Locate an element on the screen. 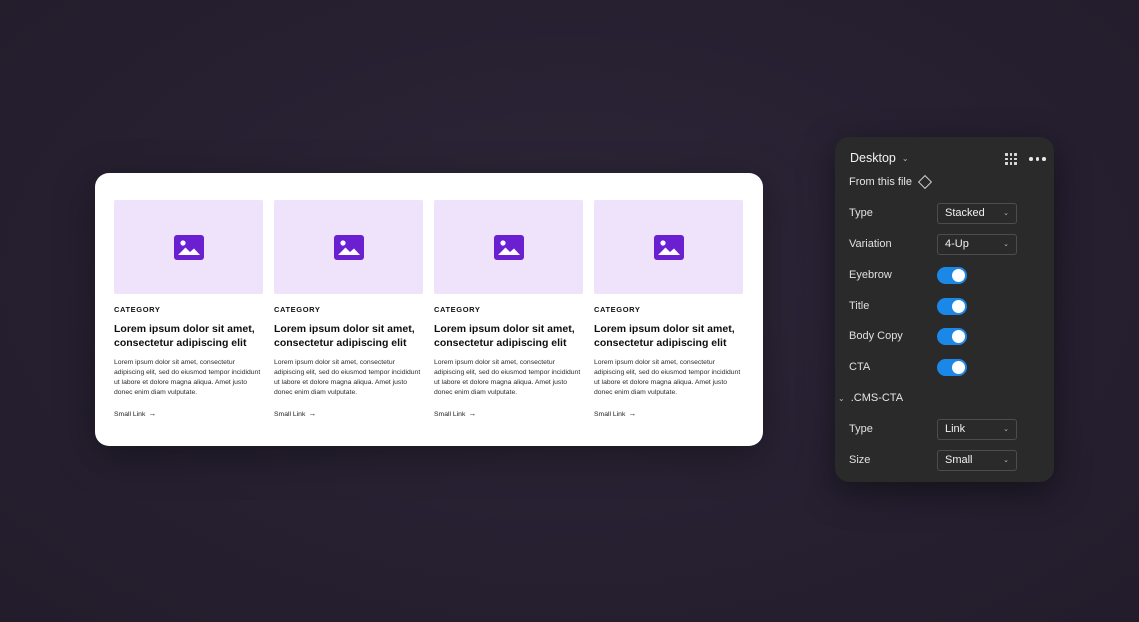 The height and width of the screenshot is (622, 1139). section-cms-cta: ⌄ .CMS-CTA is located at coordinates (870, 398).